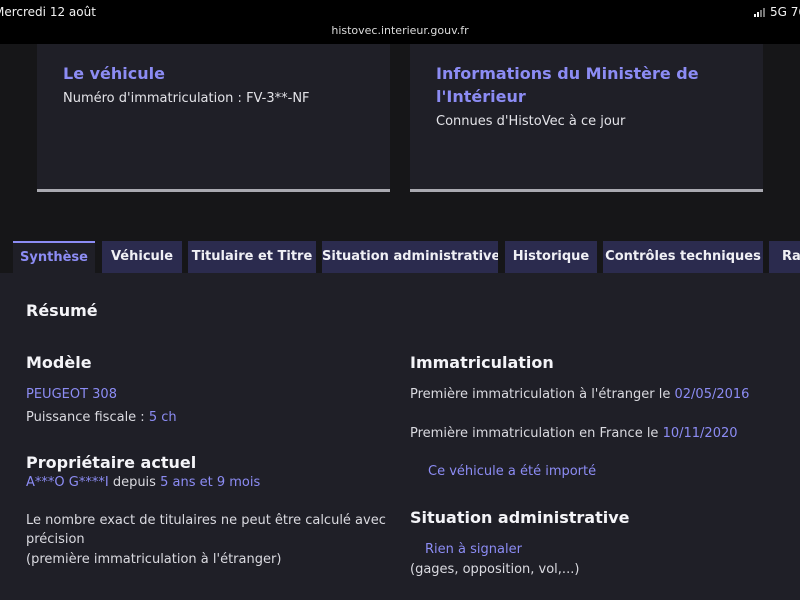 This screenshot has width=800, height=600. What do you see at coordinates (54, 257) in the screenshot?
I see `tab-synthese: Synthèse` at bounding box center [54, 257].